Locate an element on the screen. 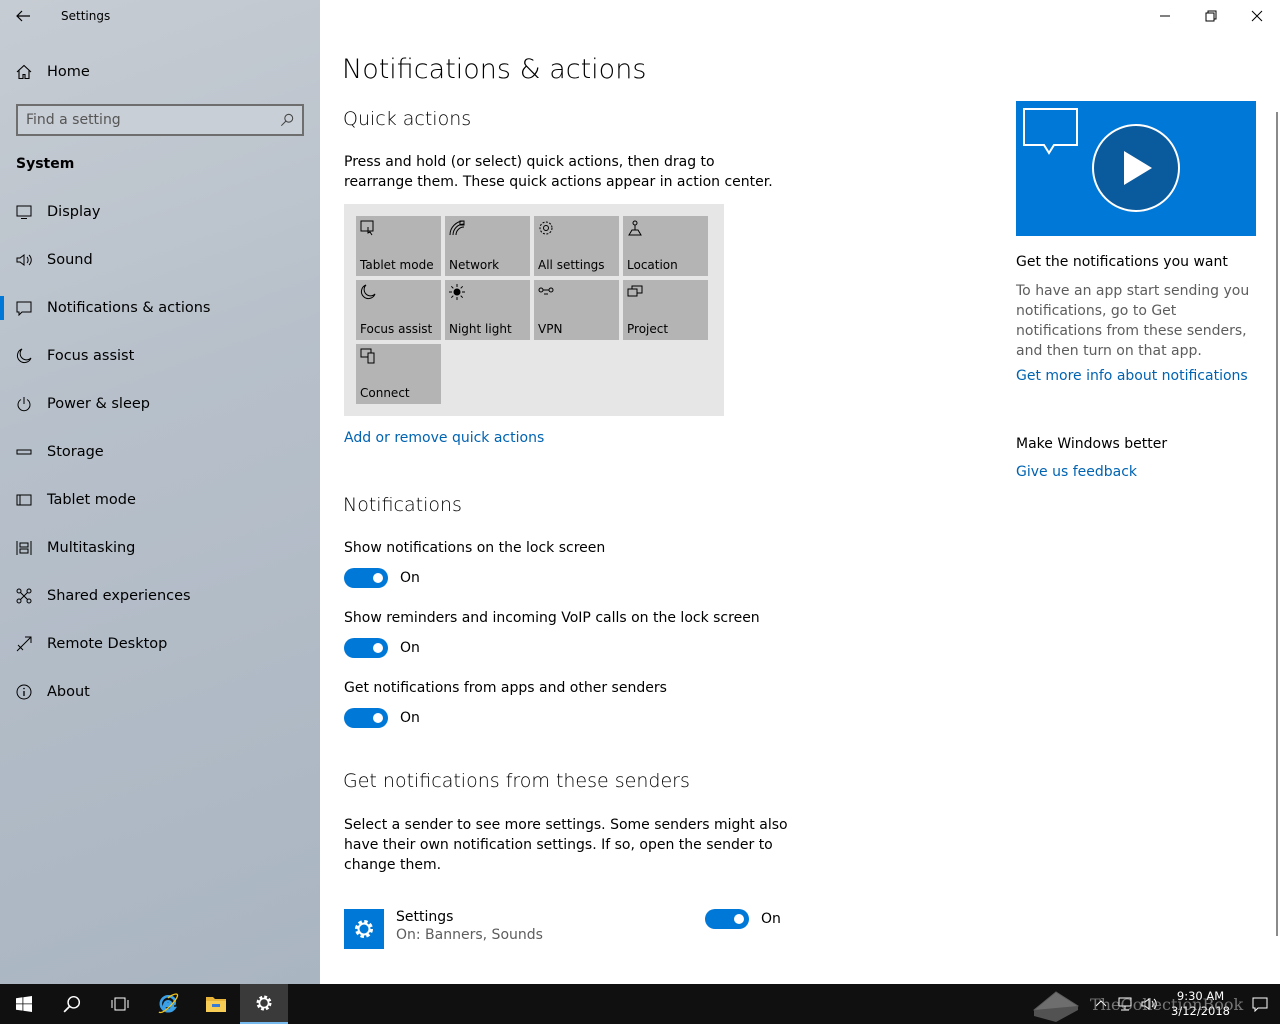 Image resolution: width=1280 pixels, height=1024 pixels. quick-action-label: Focus assist is located at coordinates (396, 329).